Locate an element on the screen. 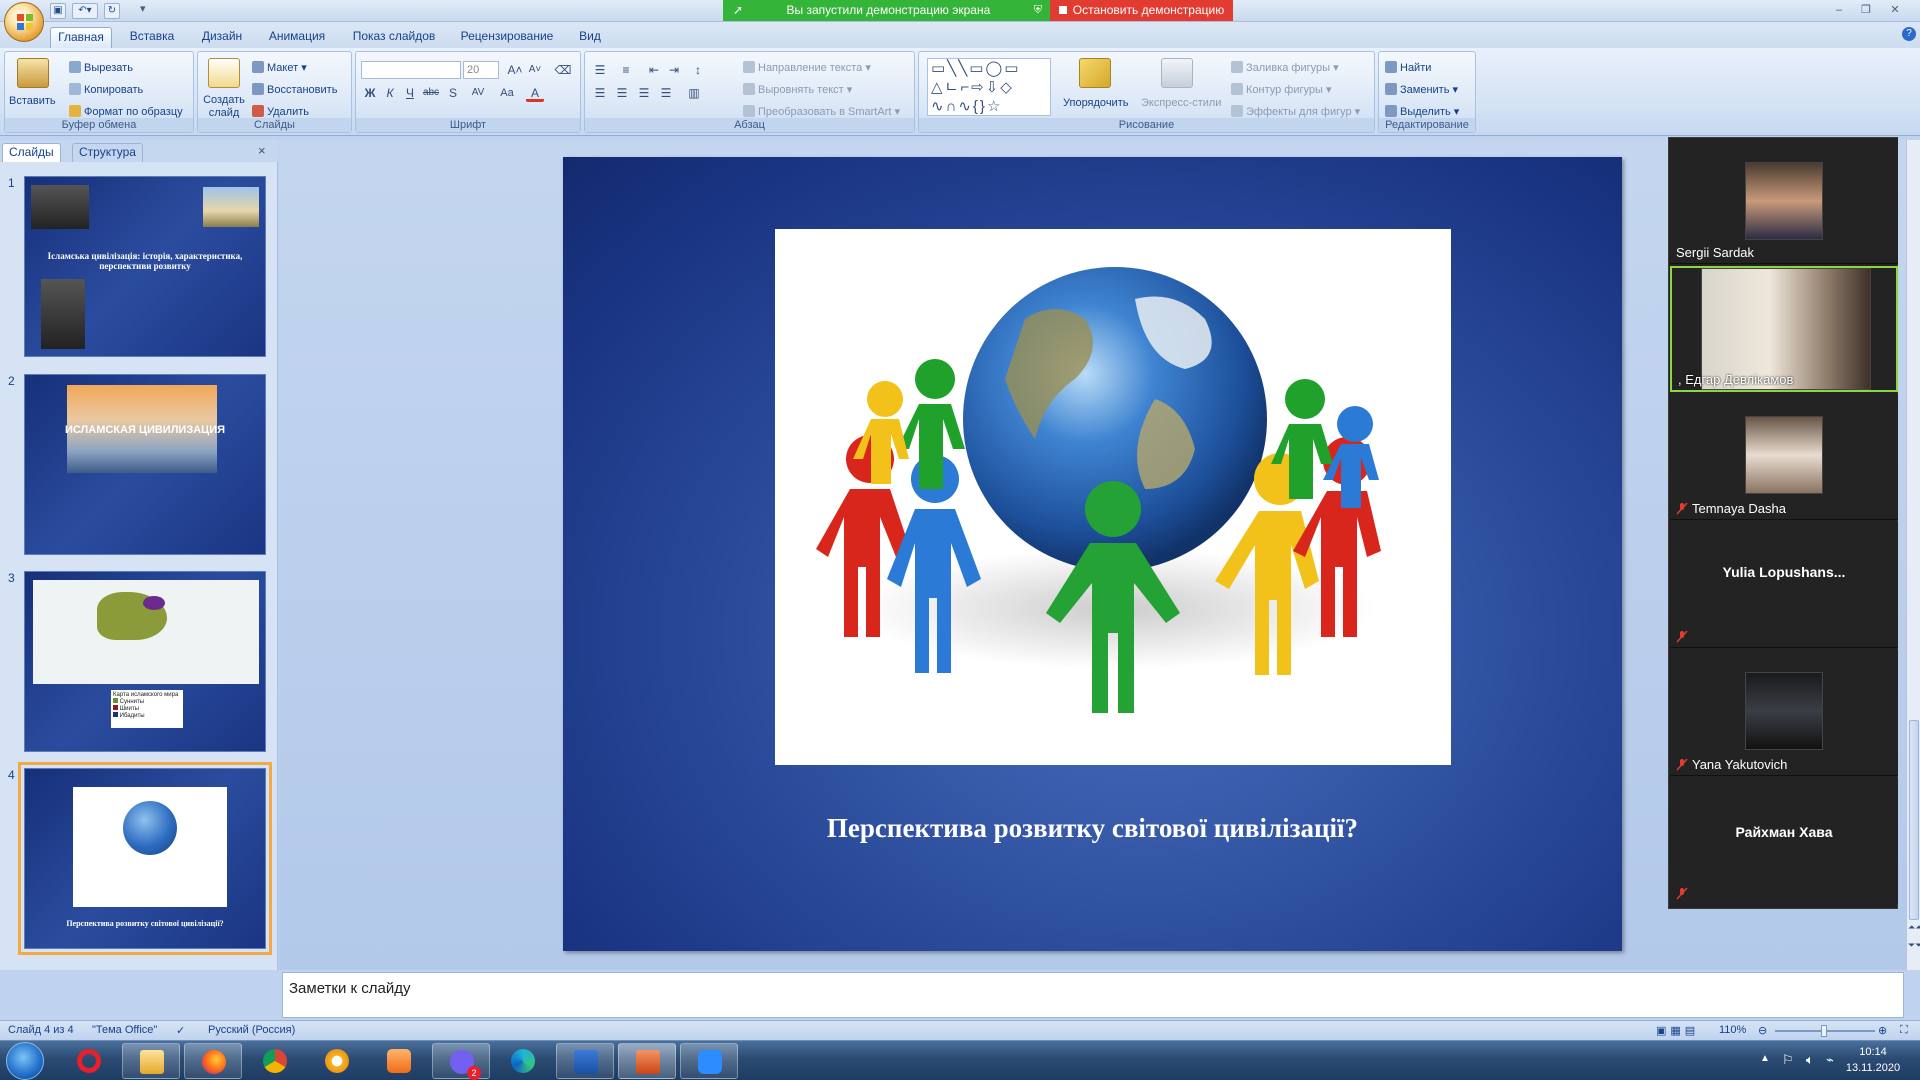 The height and width of the screenshot is (1080, 1920). taskbar-media-player is located at coordinates (399, 1061).